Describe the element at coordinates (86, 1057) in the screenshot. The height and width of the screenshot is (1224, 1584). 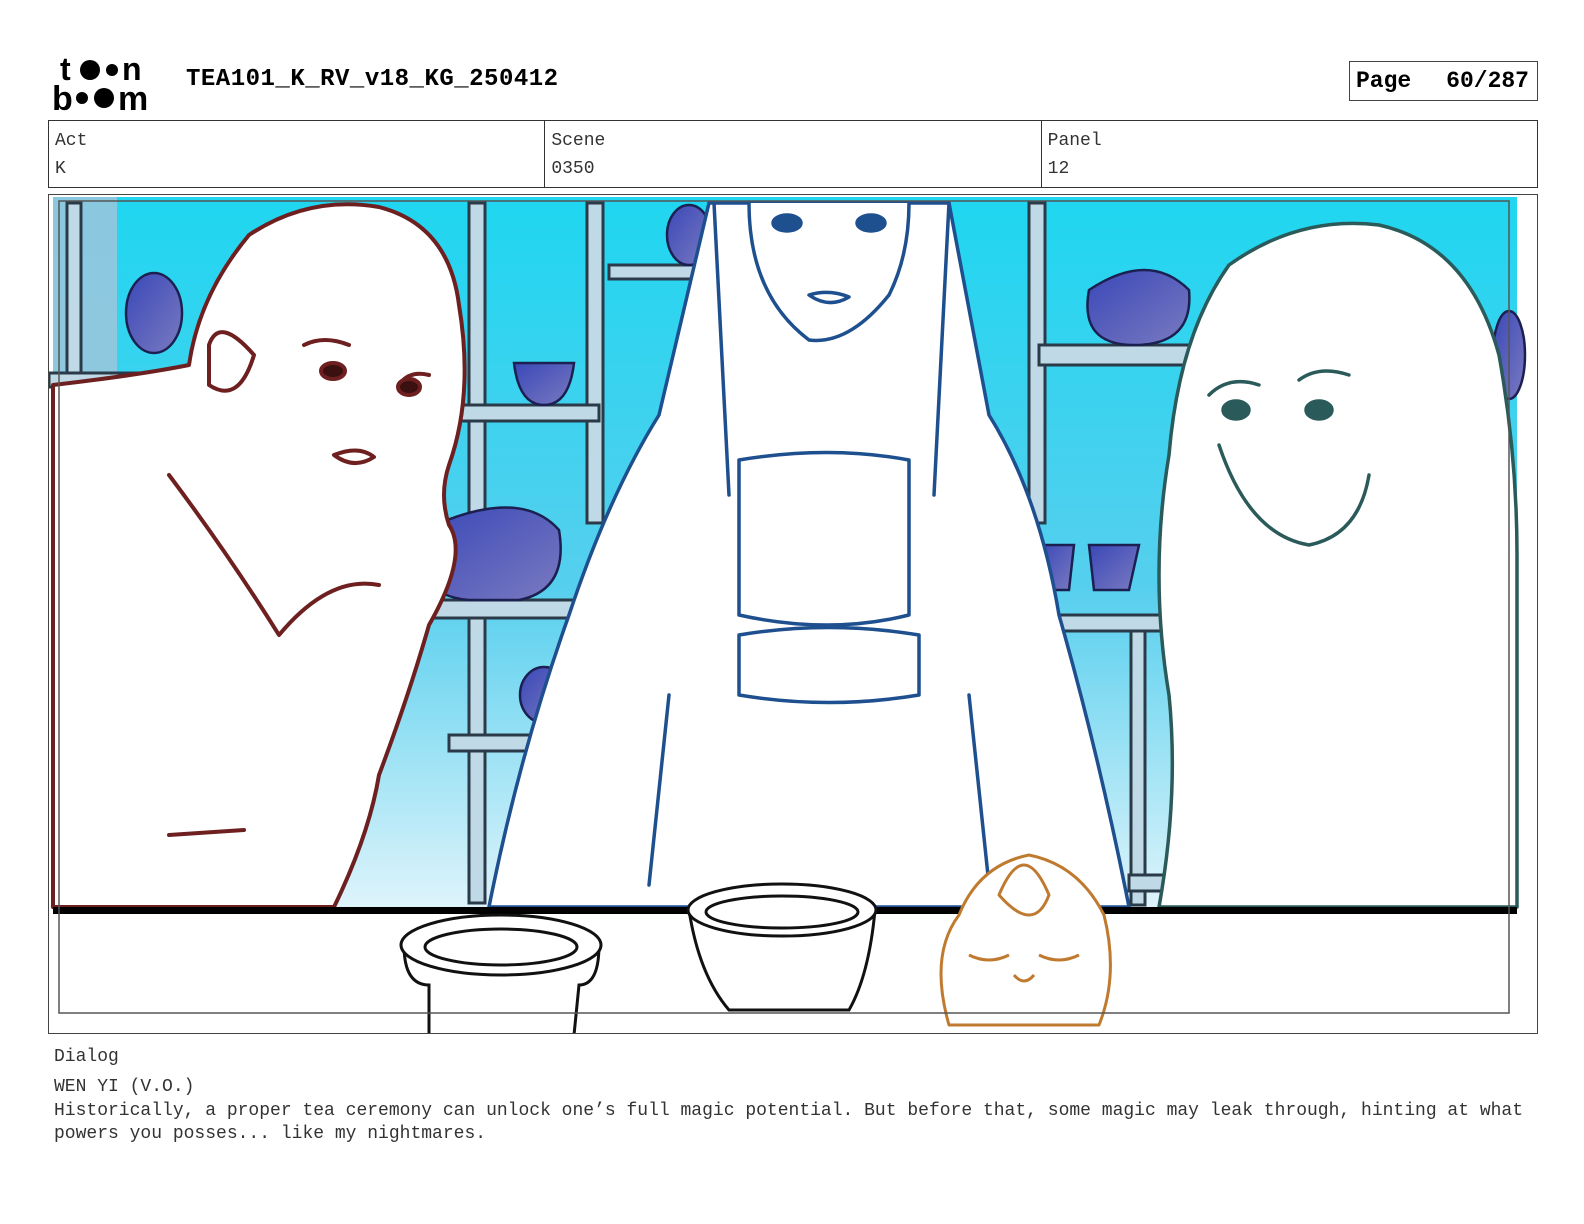
I see `dialog-heading: Dialog` at that location.